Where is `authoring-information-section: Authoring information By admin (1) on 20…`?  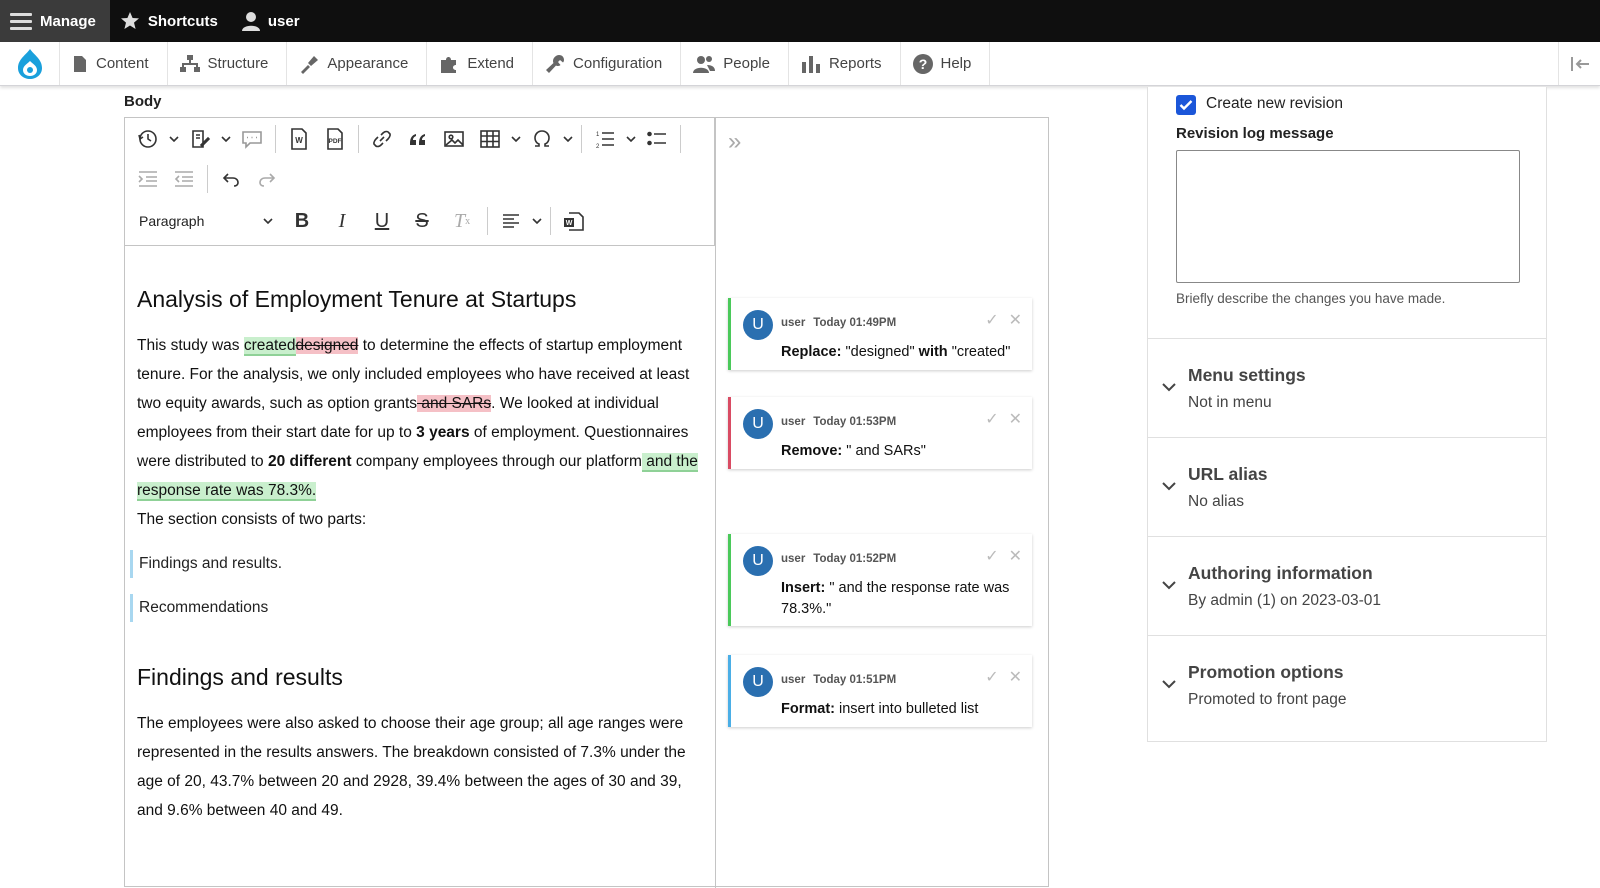
authoring-information-section: Authoring information By admin (1) on 20… is located at coordinates (1347, 585).